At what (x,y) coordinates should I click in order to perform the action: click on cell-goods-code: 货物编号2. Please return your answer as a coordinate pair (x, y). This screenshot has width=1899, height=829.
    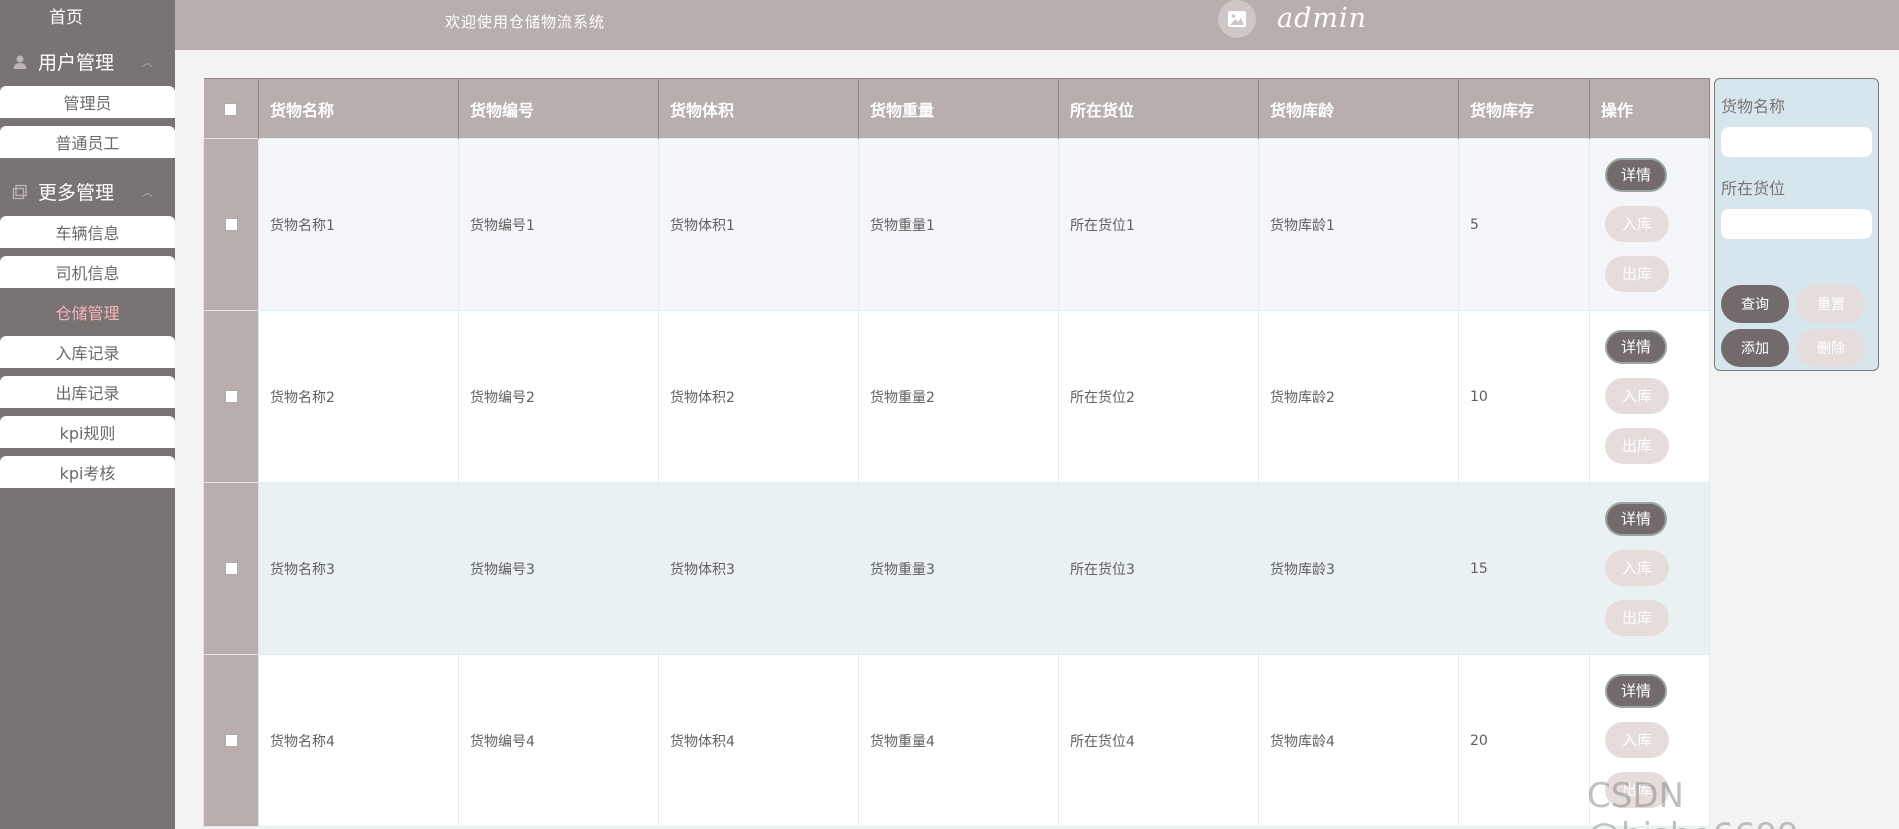
    Looking at the image, I should click on (558, 396).